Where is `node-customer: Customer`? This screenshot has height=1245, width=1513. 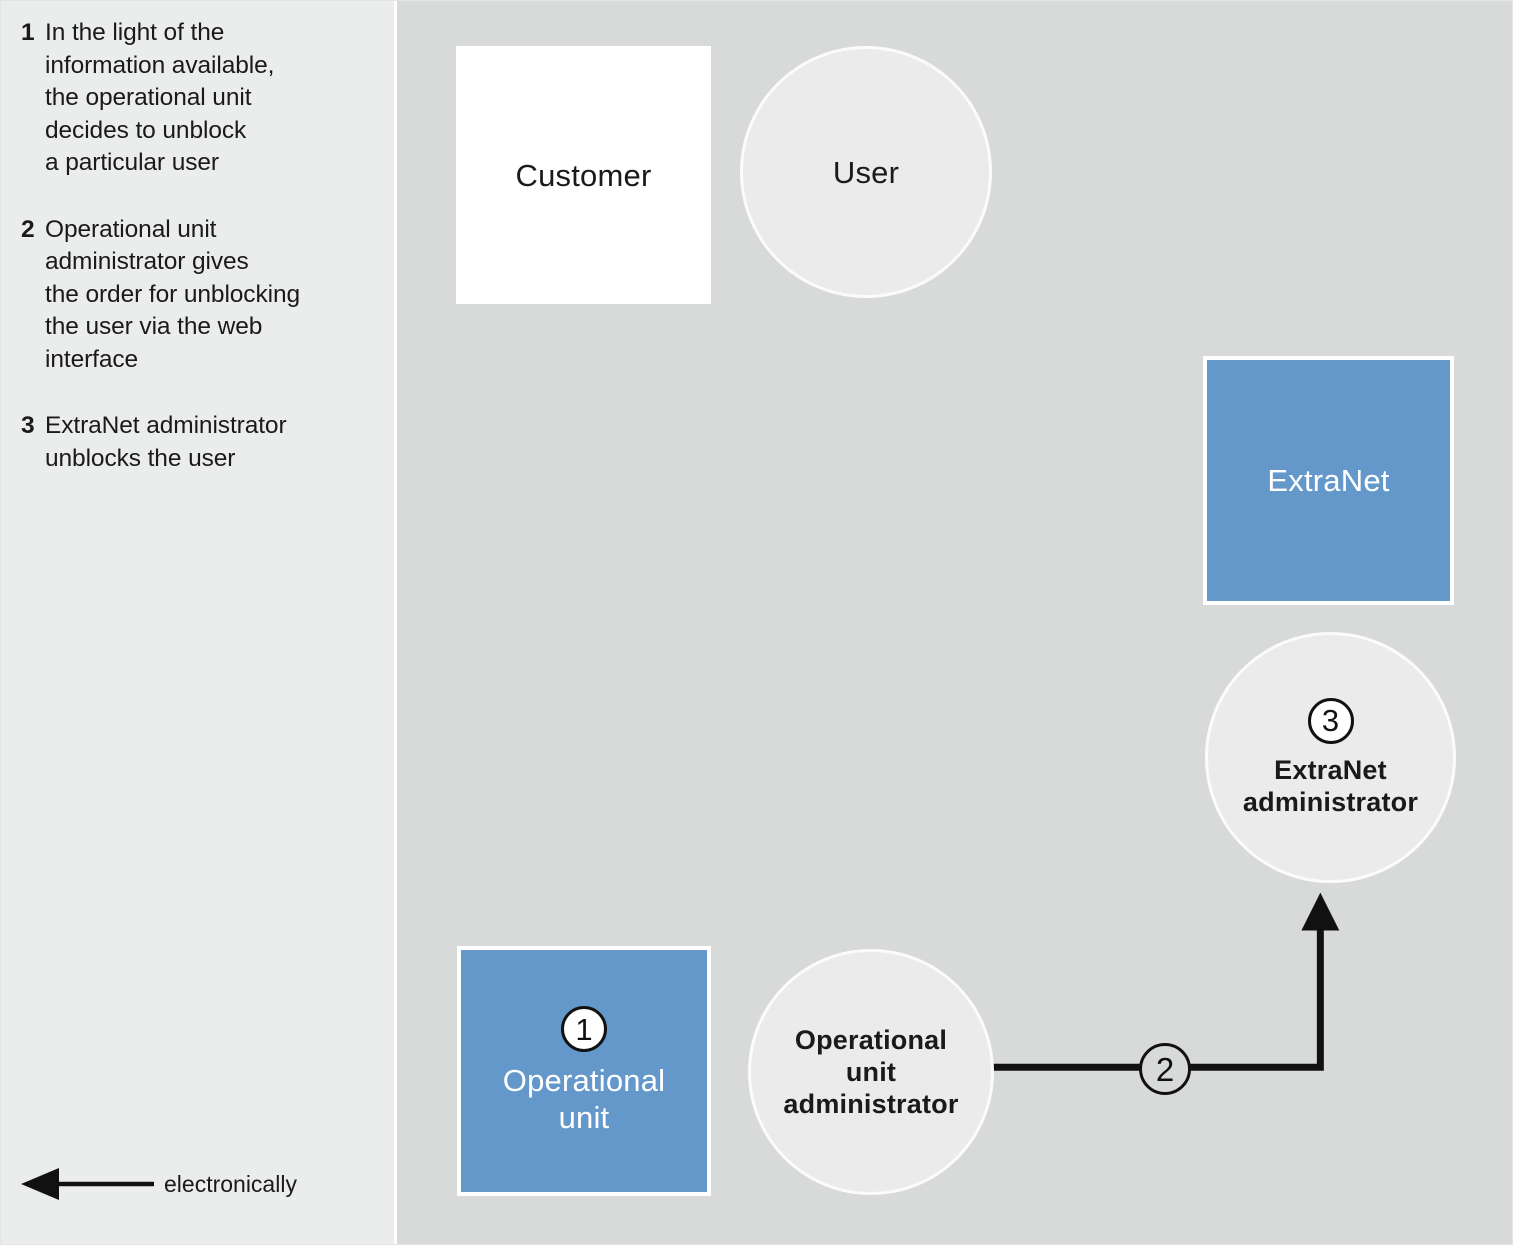 node-customer: Customer is located at coordinates (583, 175).